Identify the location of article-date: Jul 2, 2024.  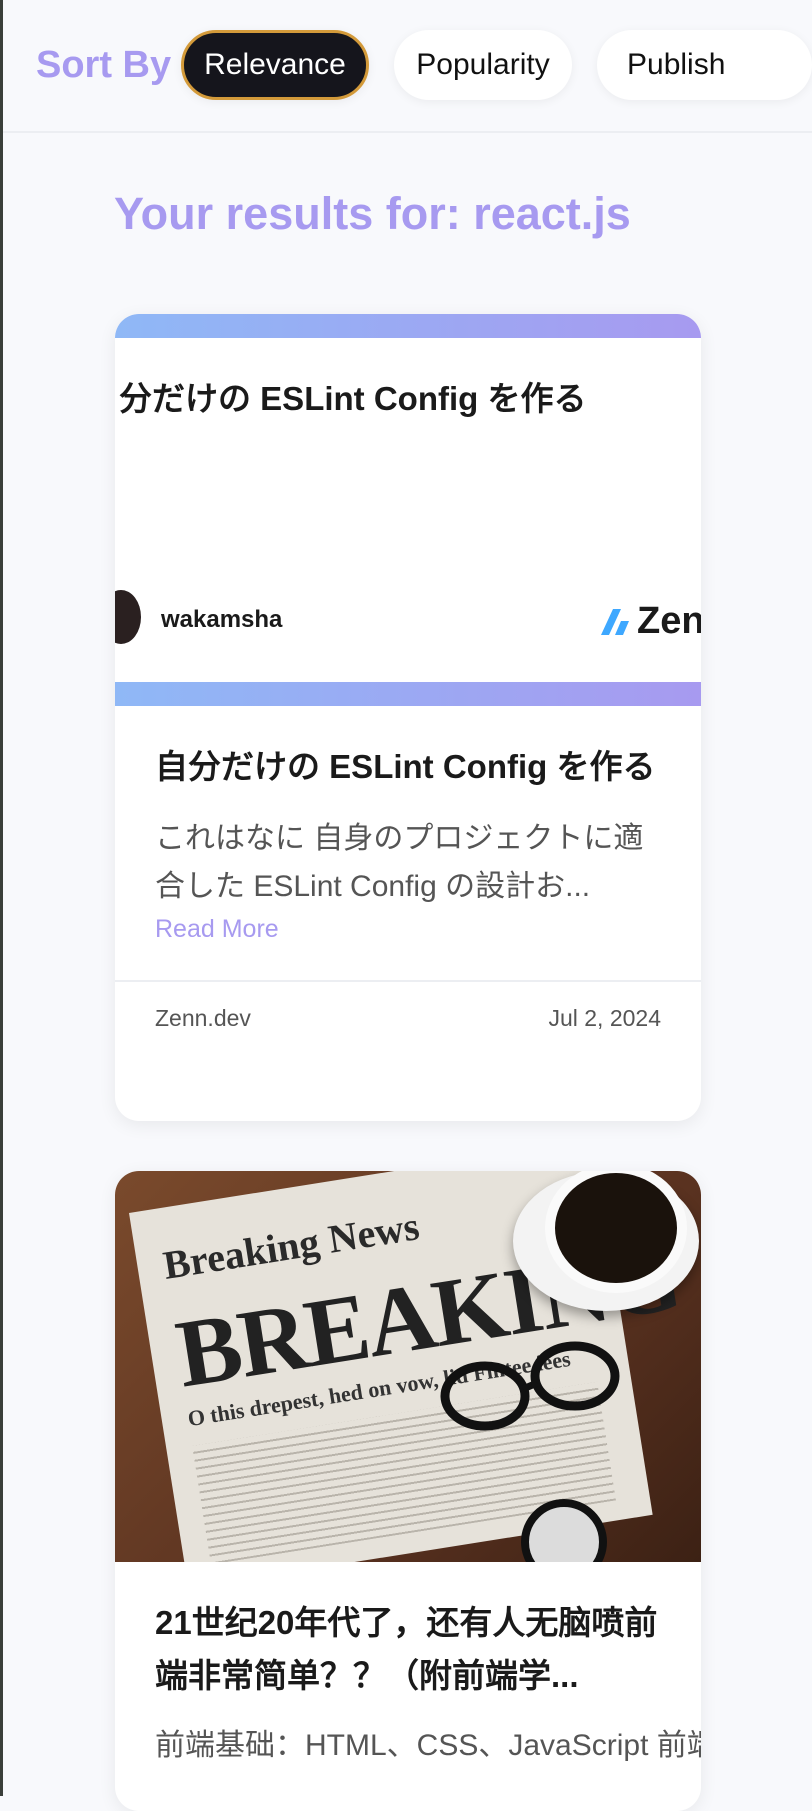
(604, 1017).